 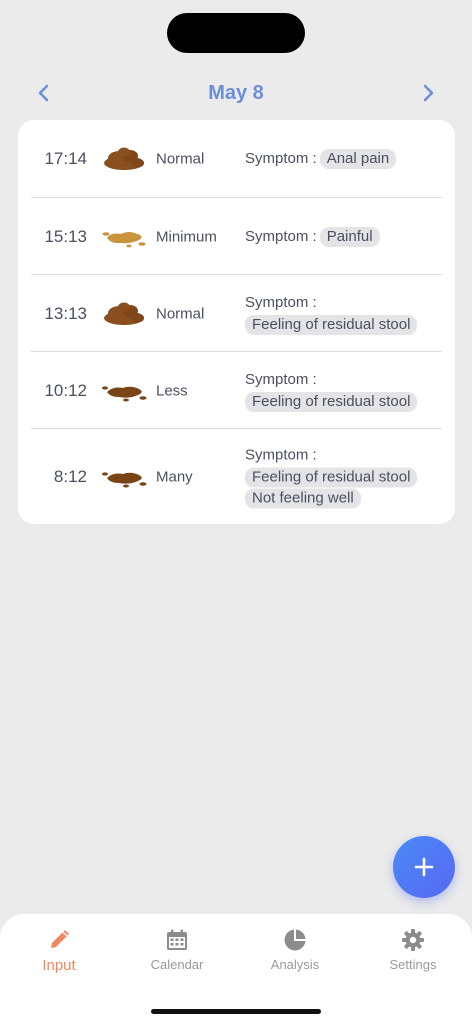 I want to click on gear-icon, so click(x=413, y=940).